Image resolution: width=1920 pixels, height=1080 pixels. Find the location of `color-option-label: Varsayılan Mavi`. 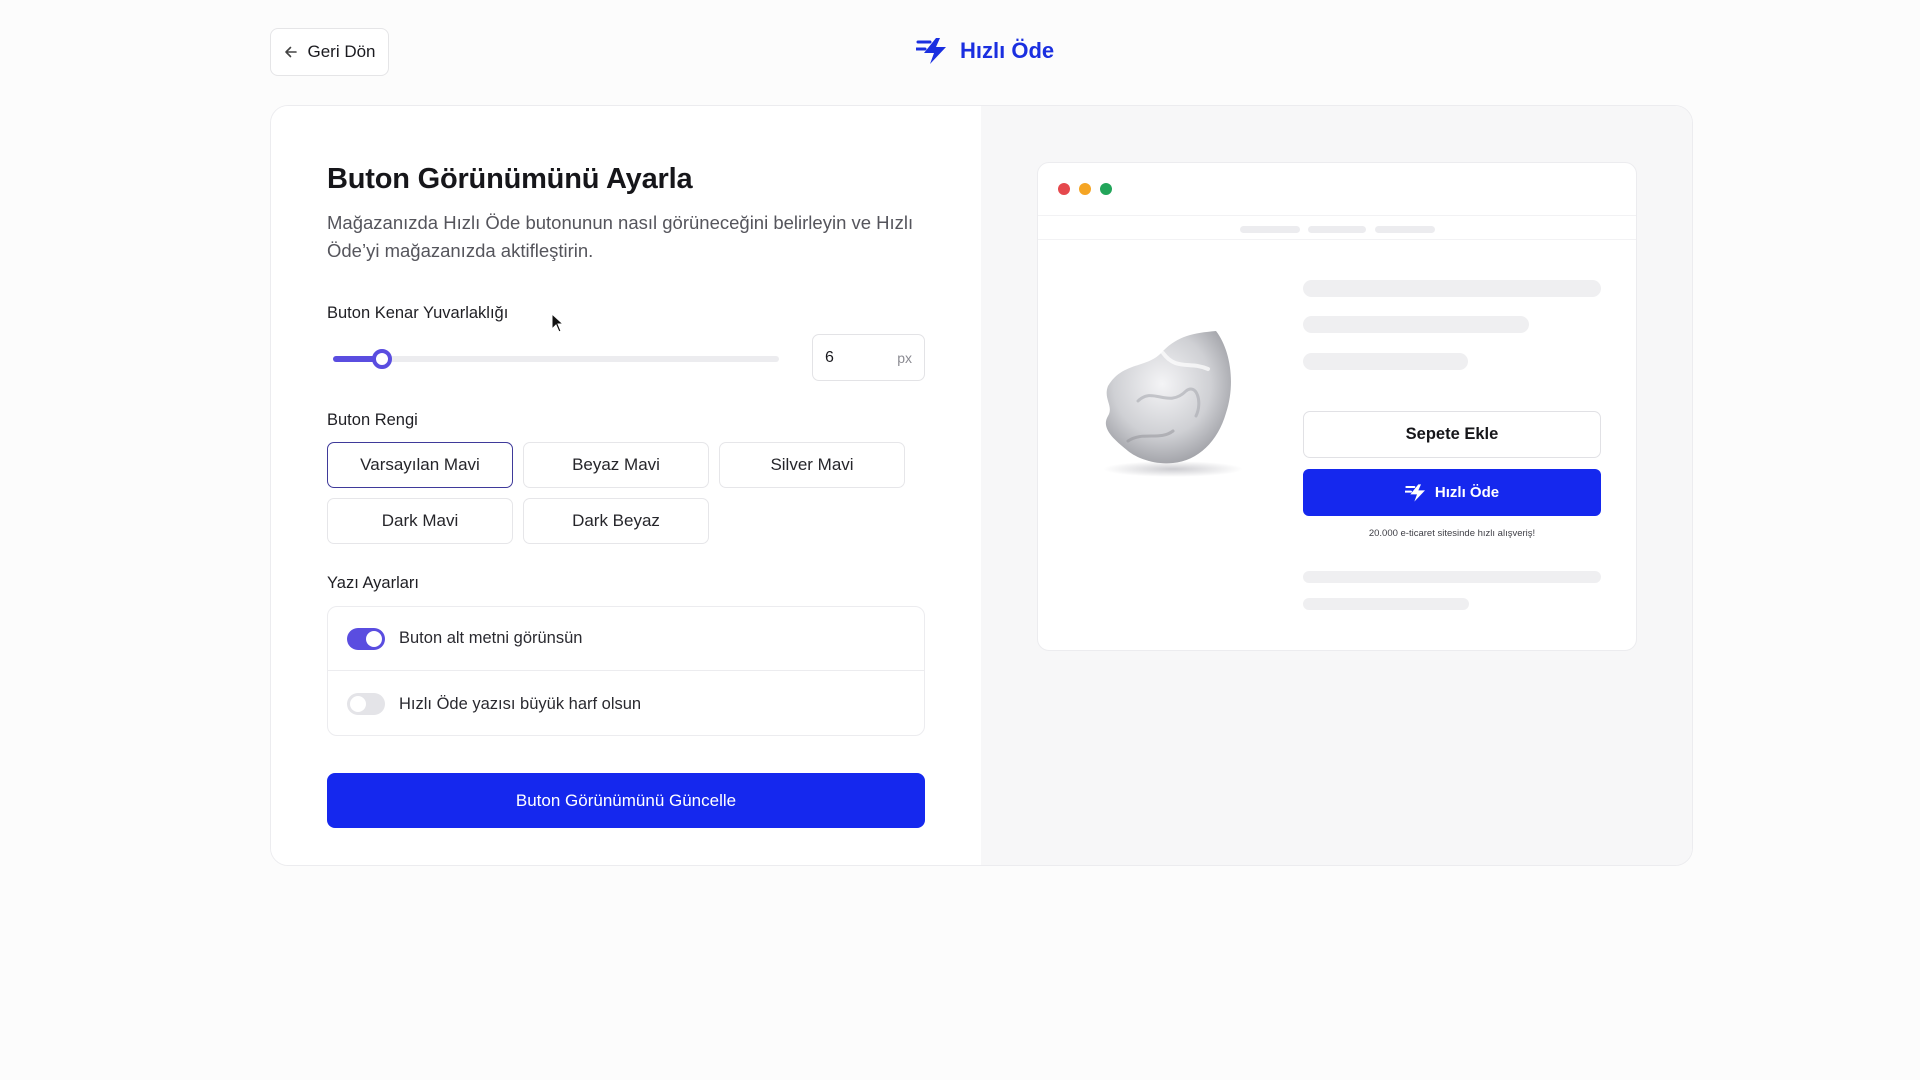

color-option-label: Varsayılan Mavi is located at coordinates (420, 464).